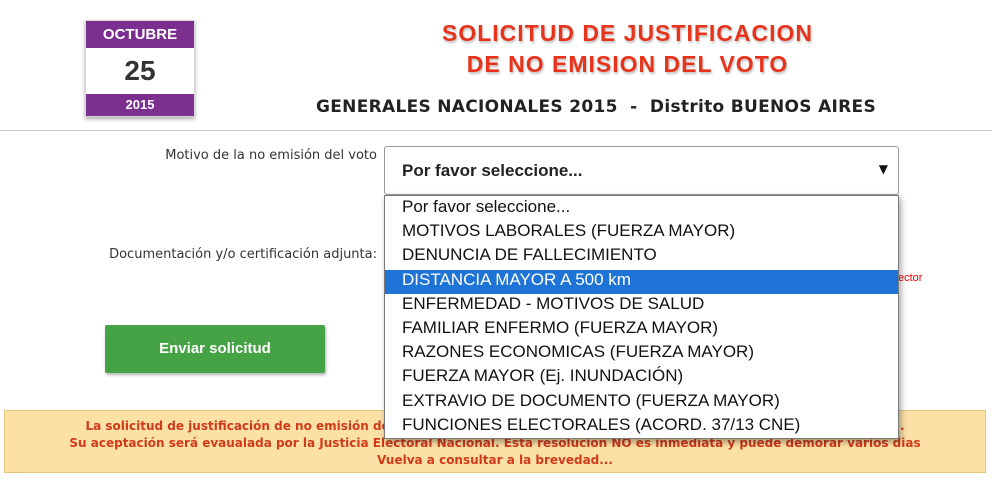  Describe the element at coordinates (271, 155) in the screenshot. I see `motivo-label: Motivo de la no emisión del voto` at that location.